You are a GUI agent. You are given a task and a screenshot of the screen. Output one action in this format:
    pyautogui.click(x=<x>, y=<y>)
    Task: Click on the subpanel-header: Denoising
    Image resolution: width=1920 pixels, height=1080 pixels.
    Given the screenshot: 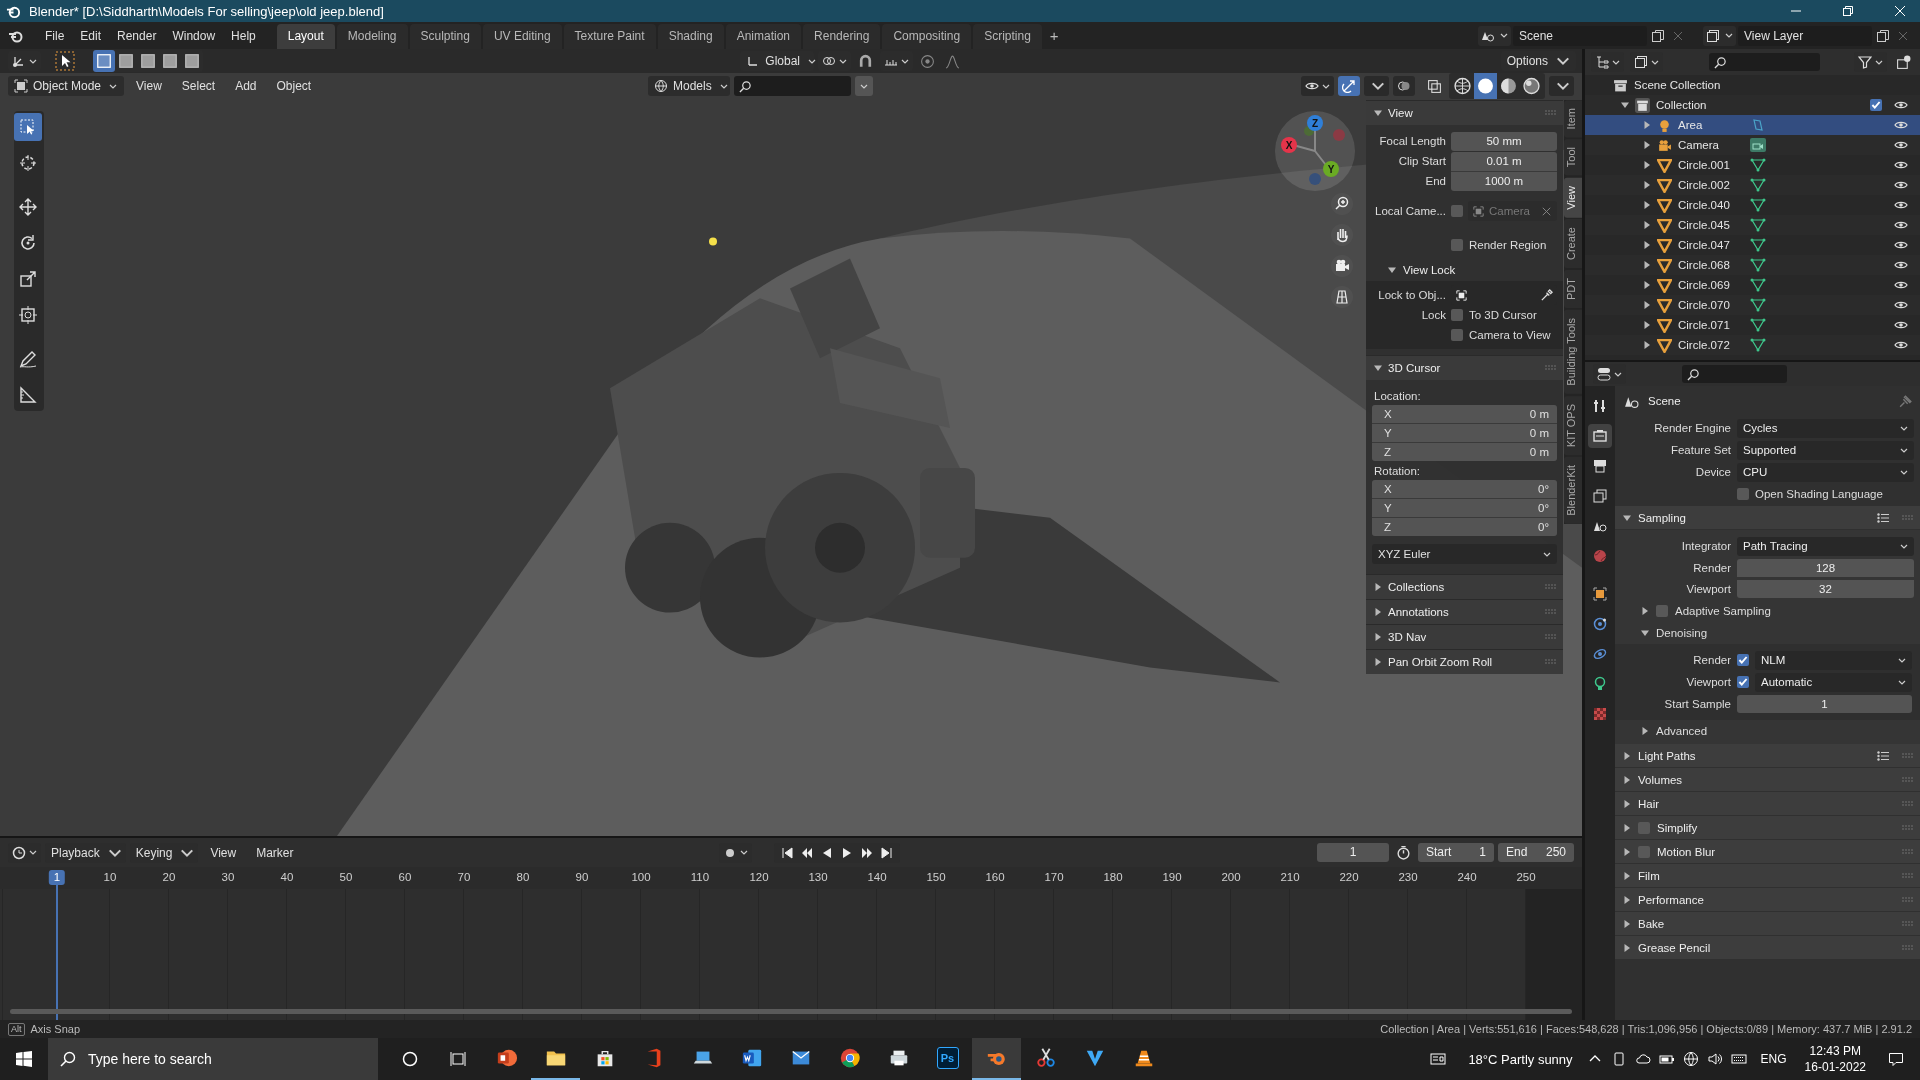 What is the action you would take?
    pyautogui.click(x=1768, y=633)
    